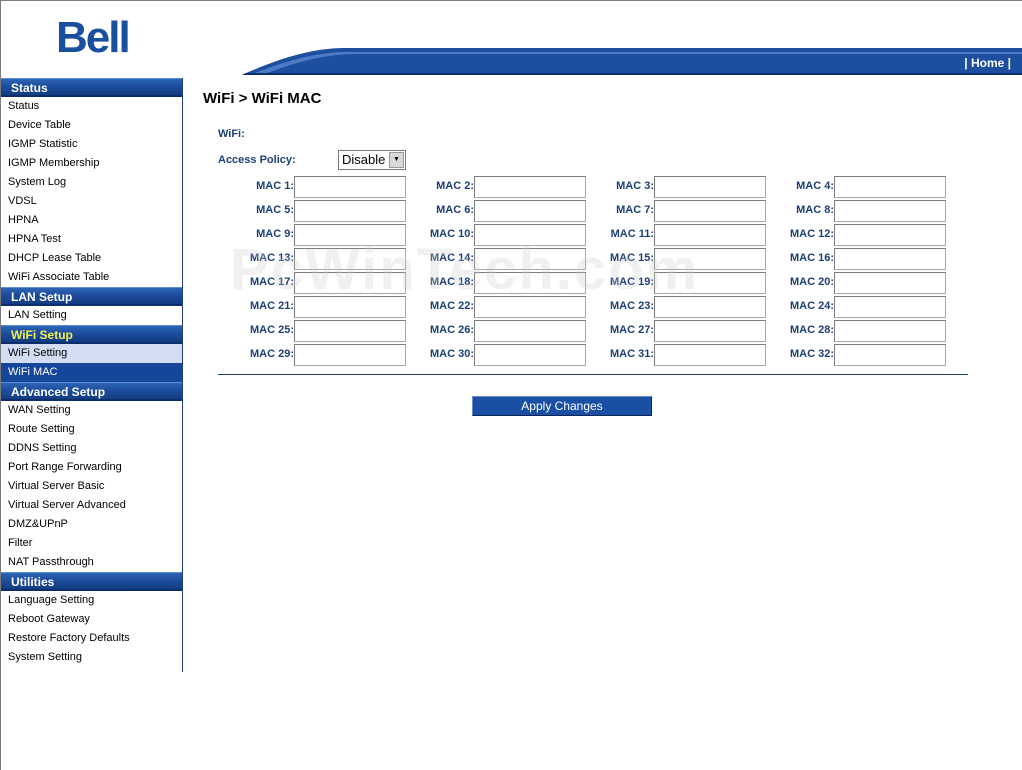 The image size is (1022, 770). Describe the element at coordinates (91, 258) in the screenshot. I see `sidebar-item-dhcp-lease-table: DHCP Lease Table` at that location.